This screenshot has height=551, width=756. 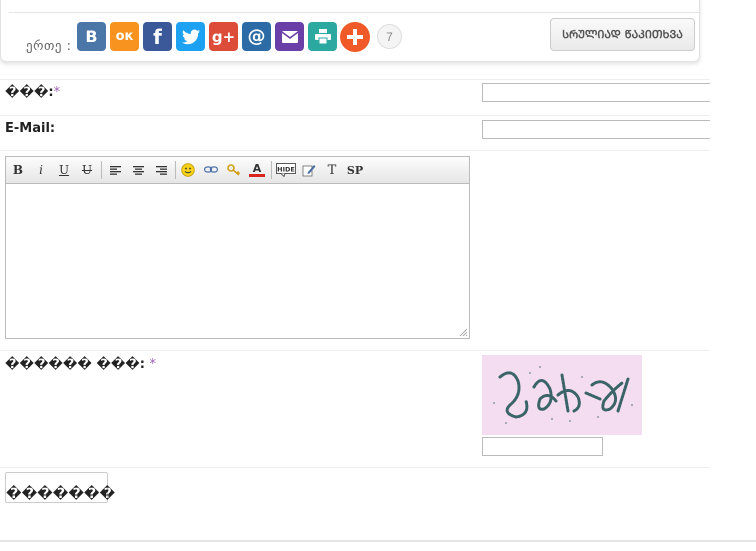 I want to click on hide-icon: HIDE, so click(x=286, y=170).